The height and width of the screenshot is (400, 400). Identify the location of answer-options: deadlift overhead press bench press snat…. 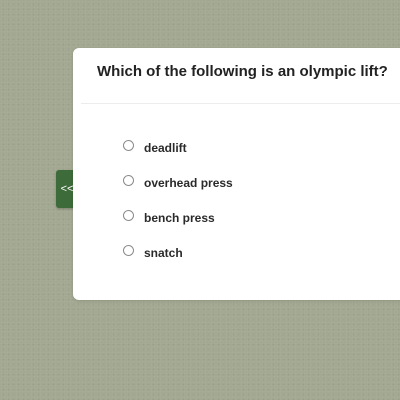
(178, 200).